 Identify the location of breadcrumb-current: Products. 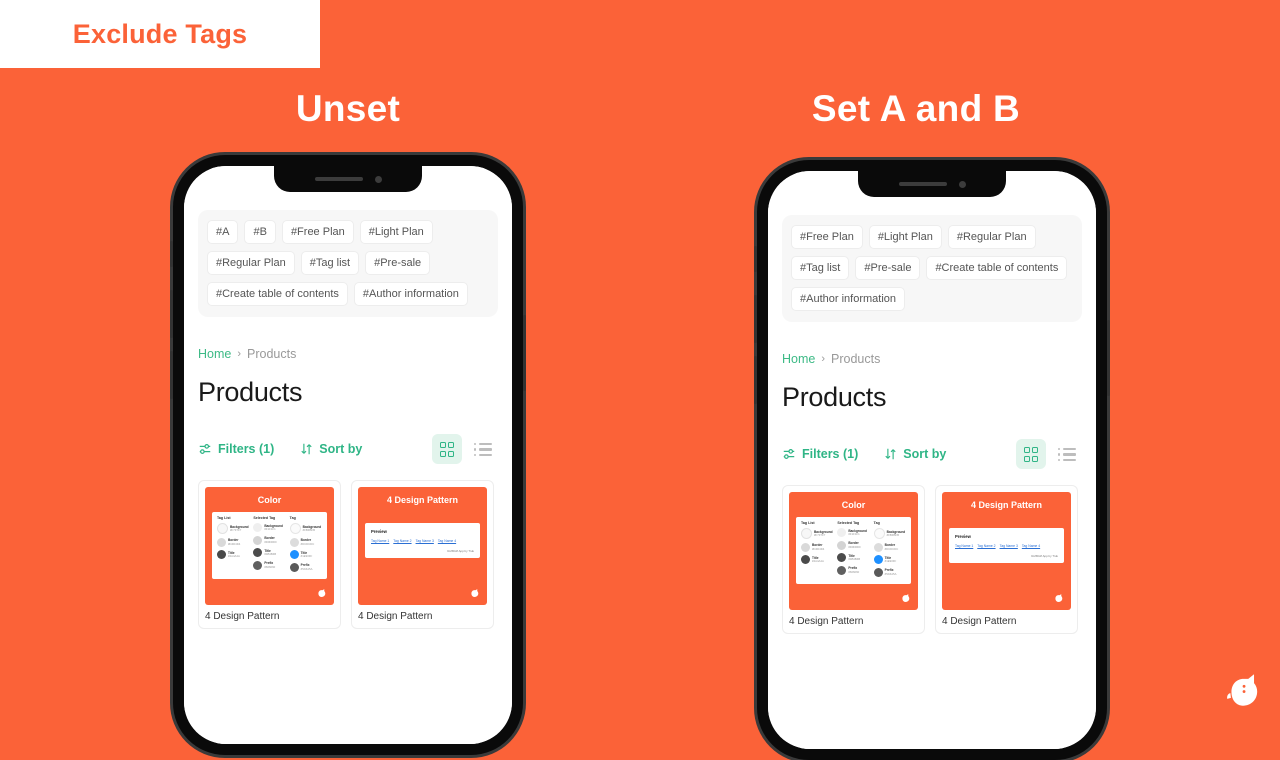
(856, 359).